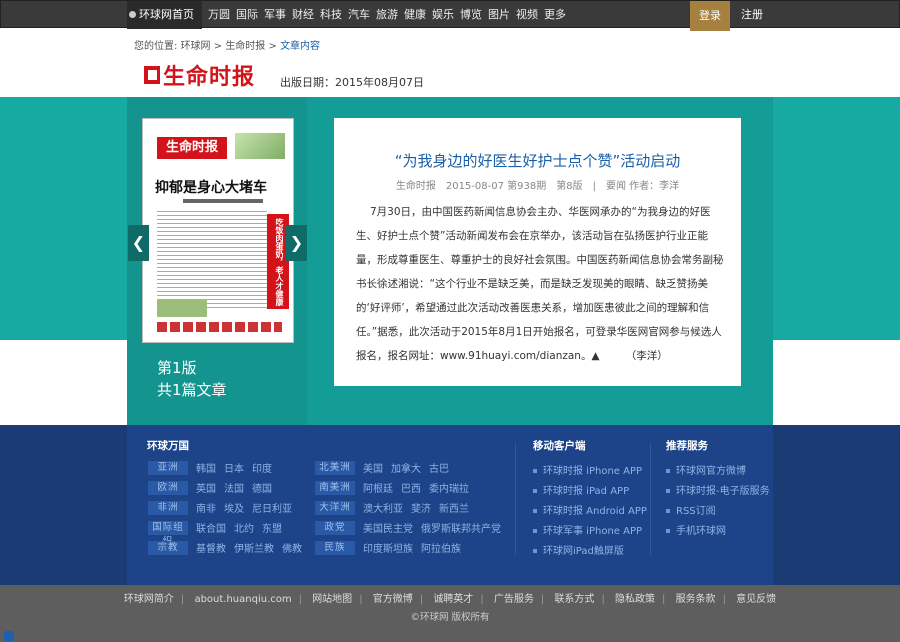  What do you see at coordinates (335, 507) in the screenshot?
I see `region-tag: 大洋洲` at bounding box center [335, 507].